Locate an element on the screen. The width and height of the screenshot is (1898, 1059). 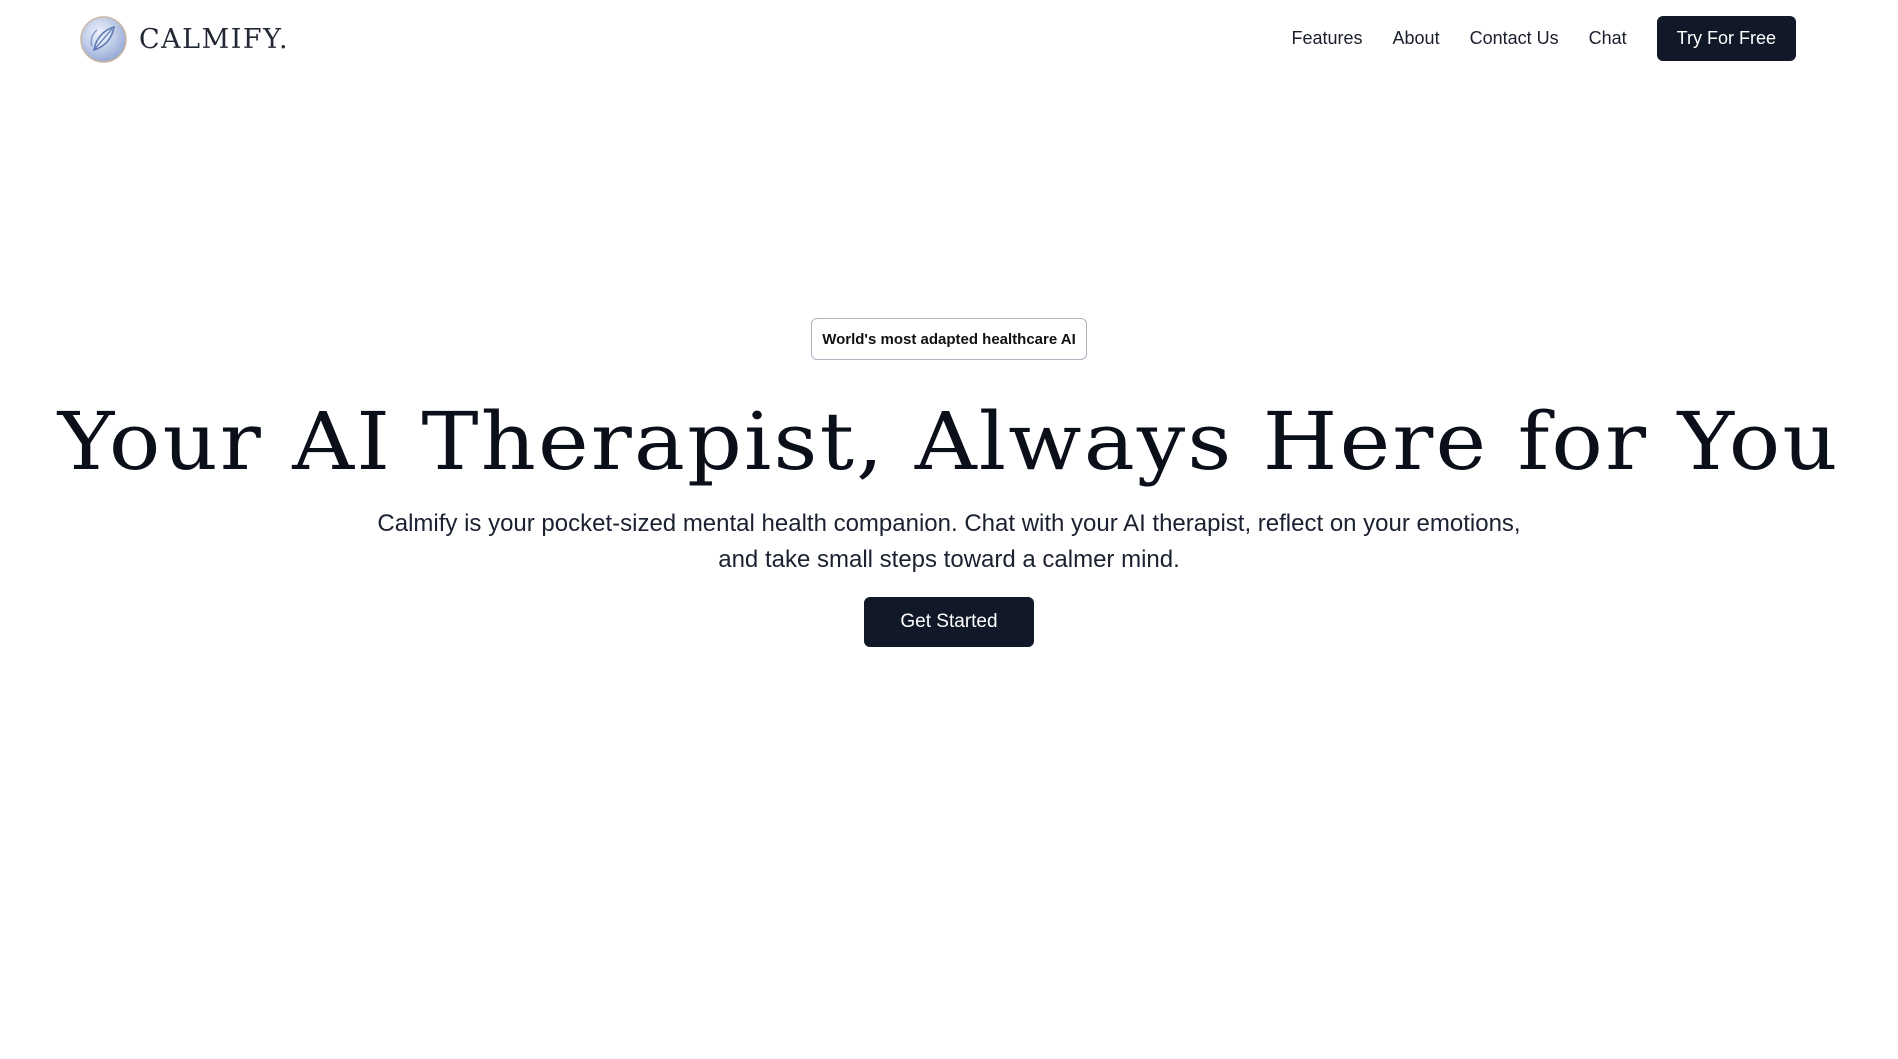
brand-name: CALMIFY. is located at coordinates (214, 39).